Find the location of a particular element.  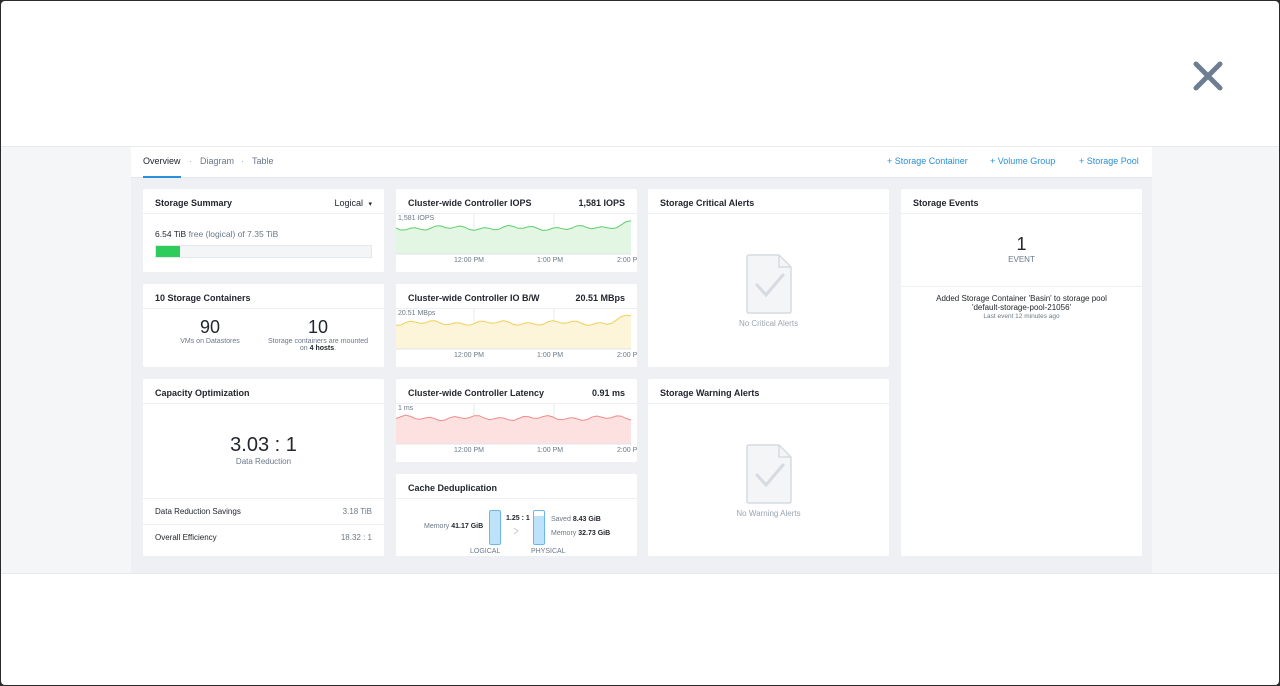

free-space-text: 6.54 TiB free (logical) of 7.35 TiB is located at coordinates (216, 234).